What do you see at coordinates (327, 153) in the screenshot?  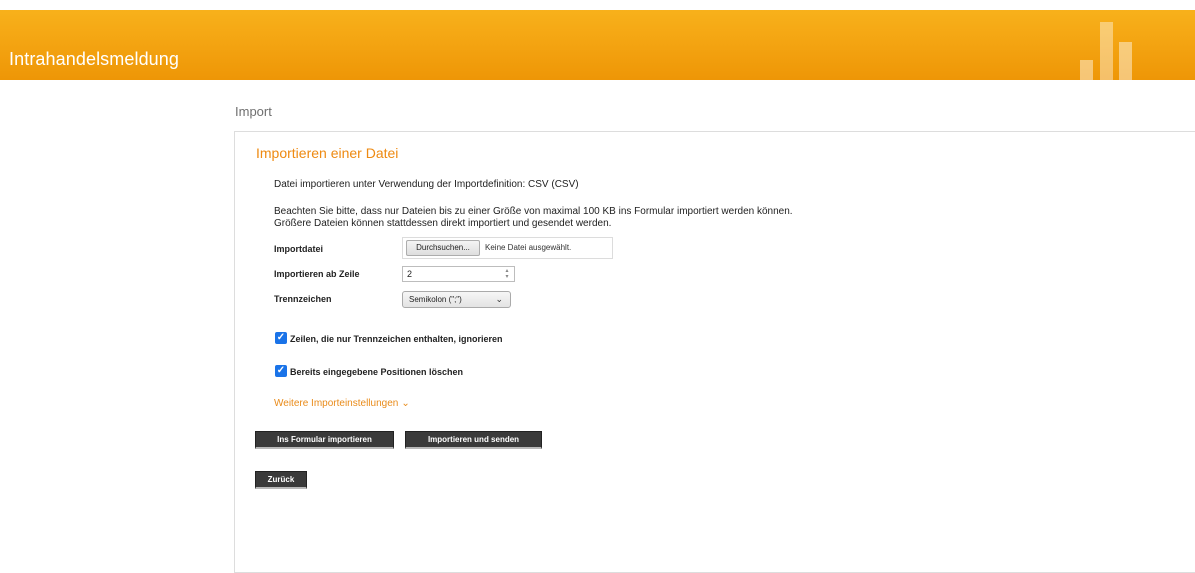 I see `panel-title: Importieren einer Datei` at bounding box center [327, 153].